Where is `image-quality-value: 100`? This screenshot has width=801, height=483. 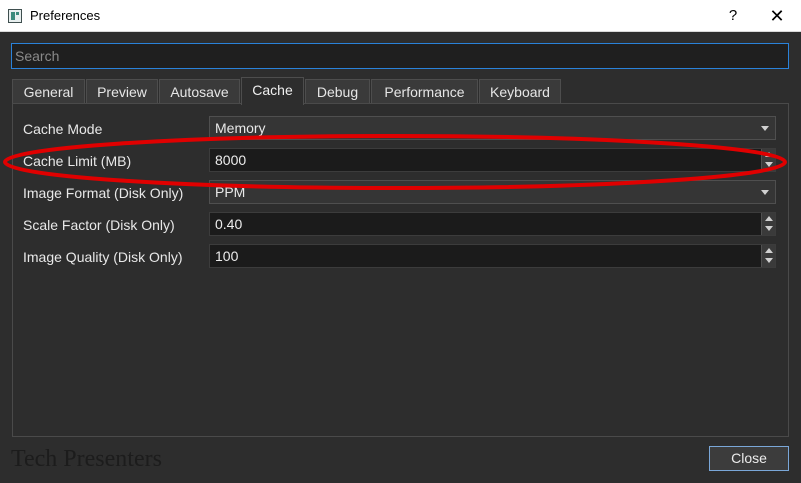 image-quality-value: 100 is located at coordinates (227, 256).